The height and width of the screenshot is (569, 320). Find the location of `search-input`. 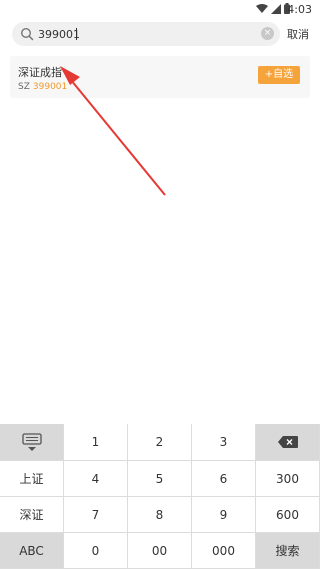

search-input is located at coordinates (148, 34).